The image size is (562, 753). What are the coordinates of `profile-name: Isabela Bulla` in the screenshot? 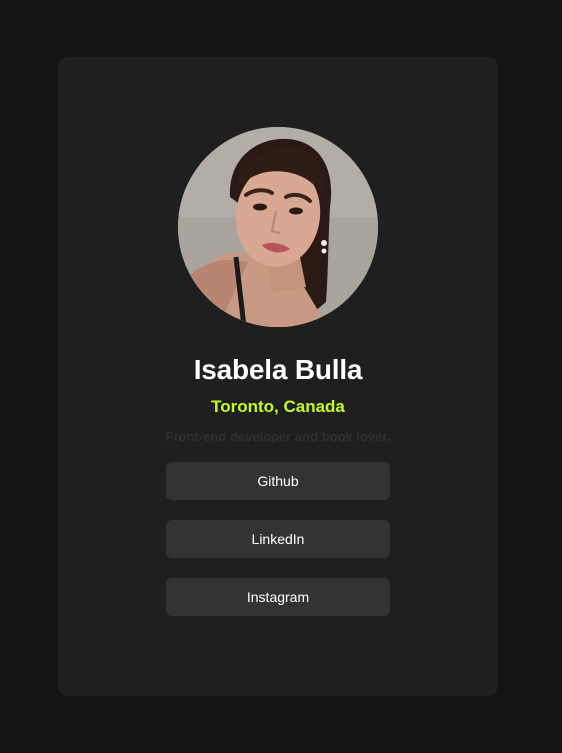 It's located at (278, 369).